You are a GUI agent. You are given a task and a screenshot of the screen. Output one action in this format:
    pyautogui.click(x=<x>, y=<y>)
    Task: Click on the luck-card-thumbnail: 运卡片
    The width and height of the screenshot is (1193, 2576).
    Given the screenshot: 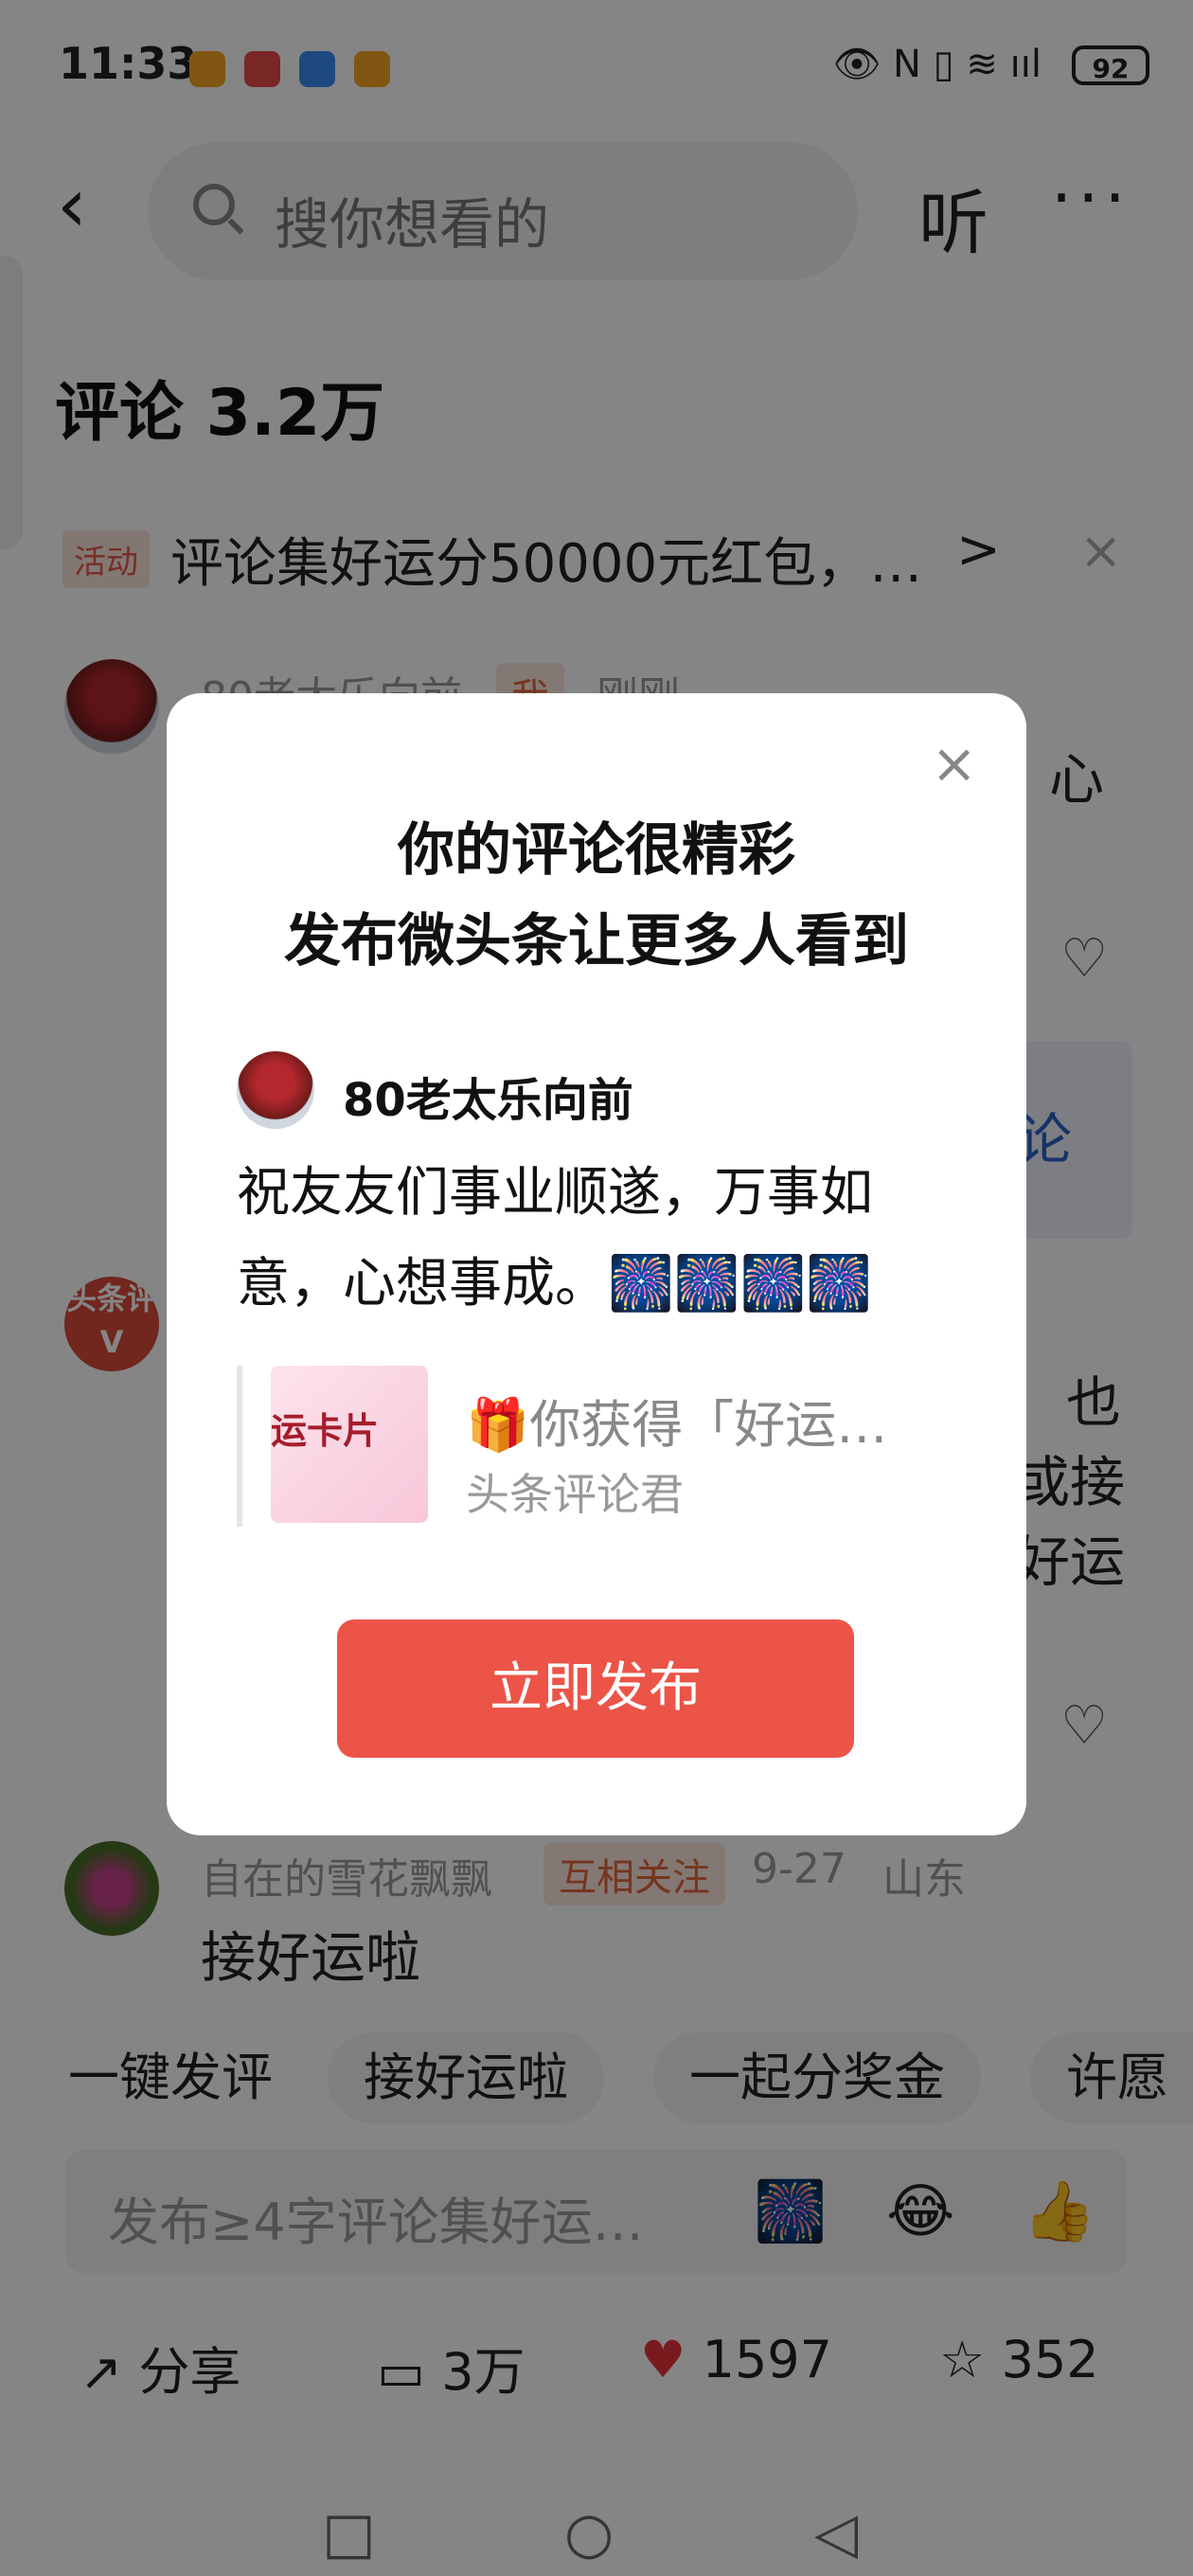 What is the action you would take?
    pyautogui.click(x=349, y=1444)
    